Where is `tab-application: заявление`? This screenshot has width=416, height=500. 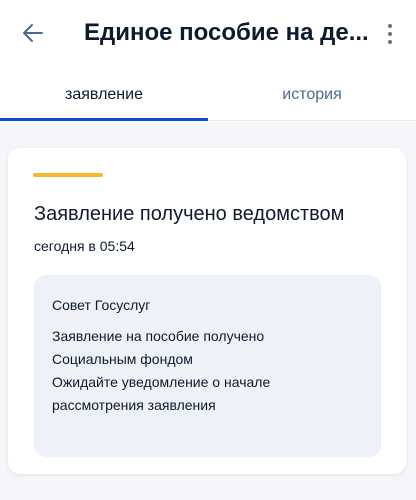 tab-application: заявление is located at coordinates (104, 95).